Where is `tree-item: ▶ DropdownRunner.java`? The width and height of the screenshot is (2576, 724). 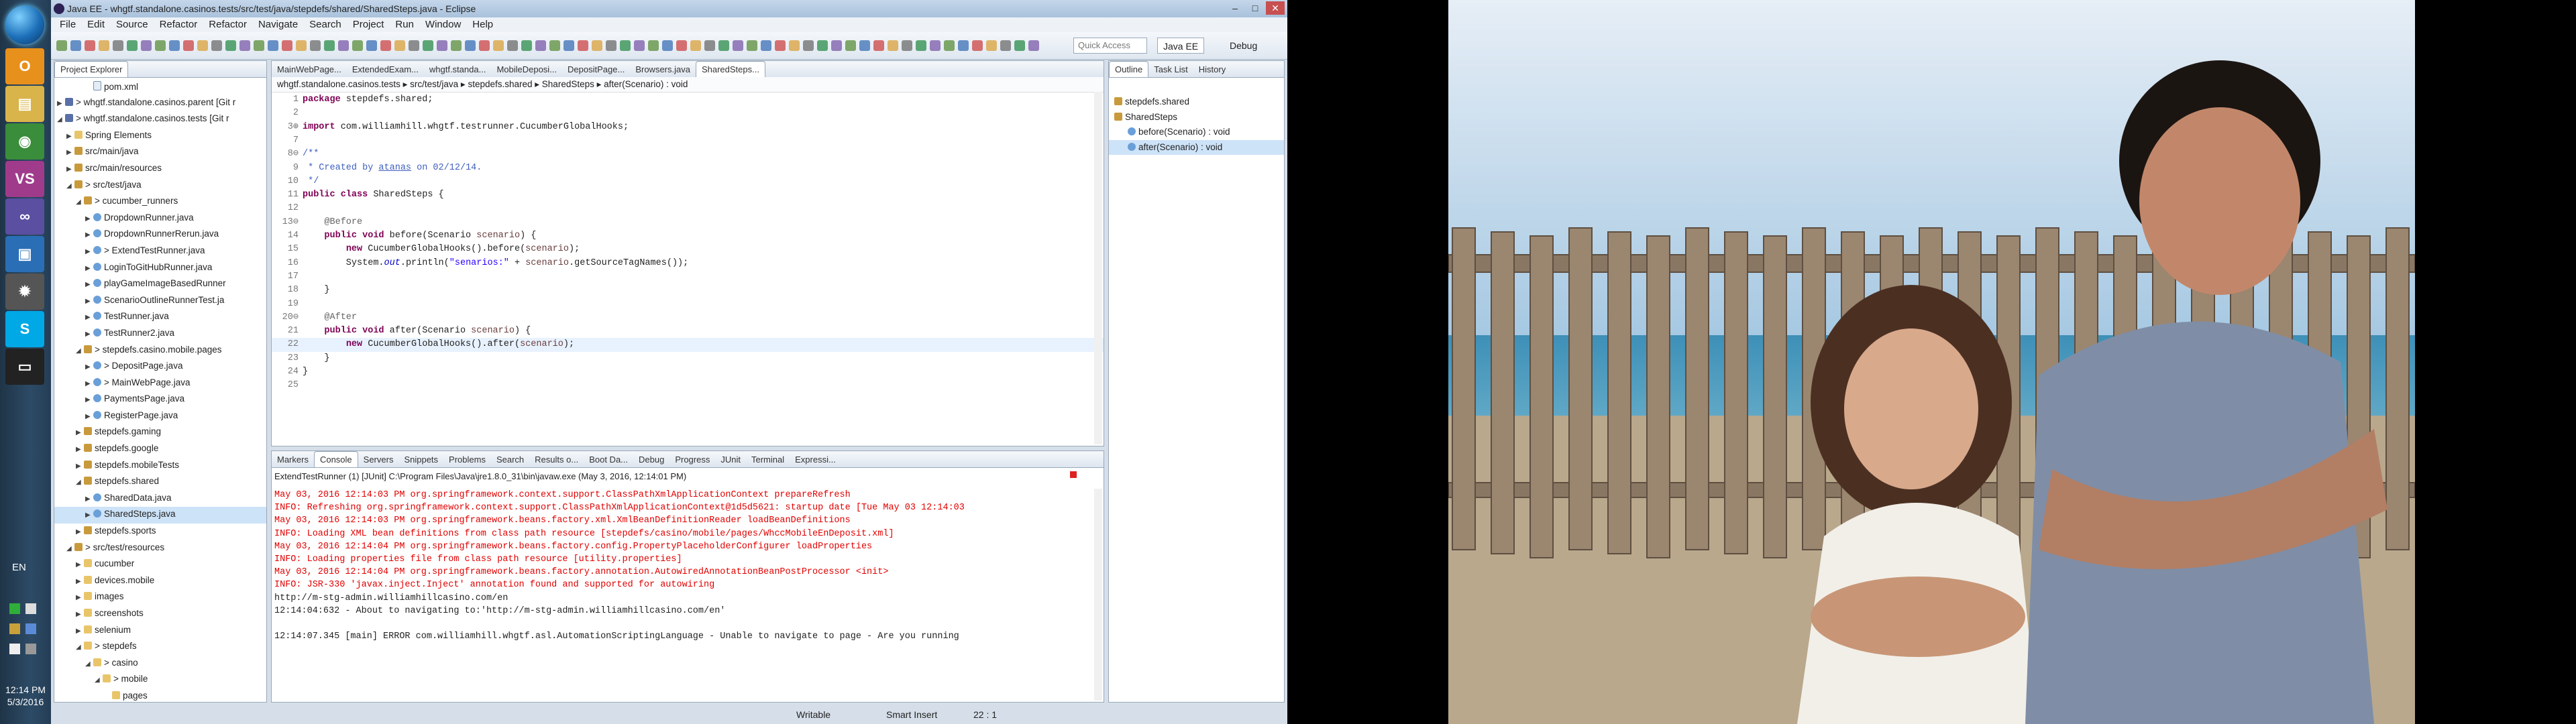
tree-item: ▶ DropdownRunner.java is located at coordinates (160, 218).